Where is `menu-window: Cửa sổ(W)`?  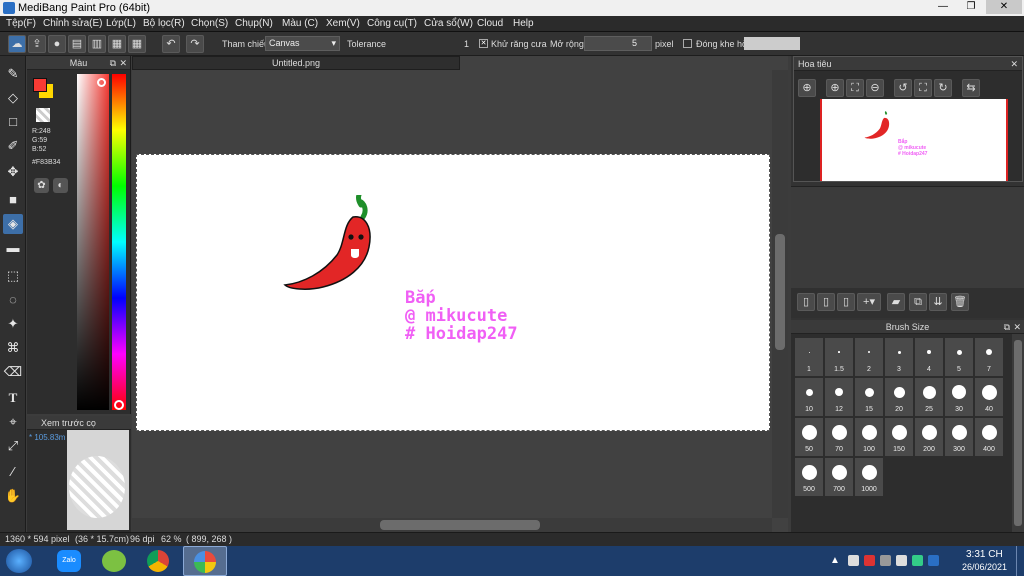 menu-window: Cửa sổ(W) is located at coordinates (448, 23).